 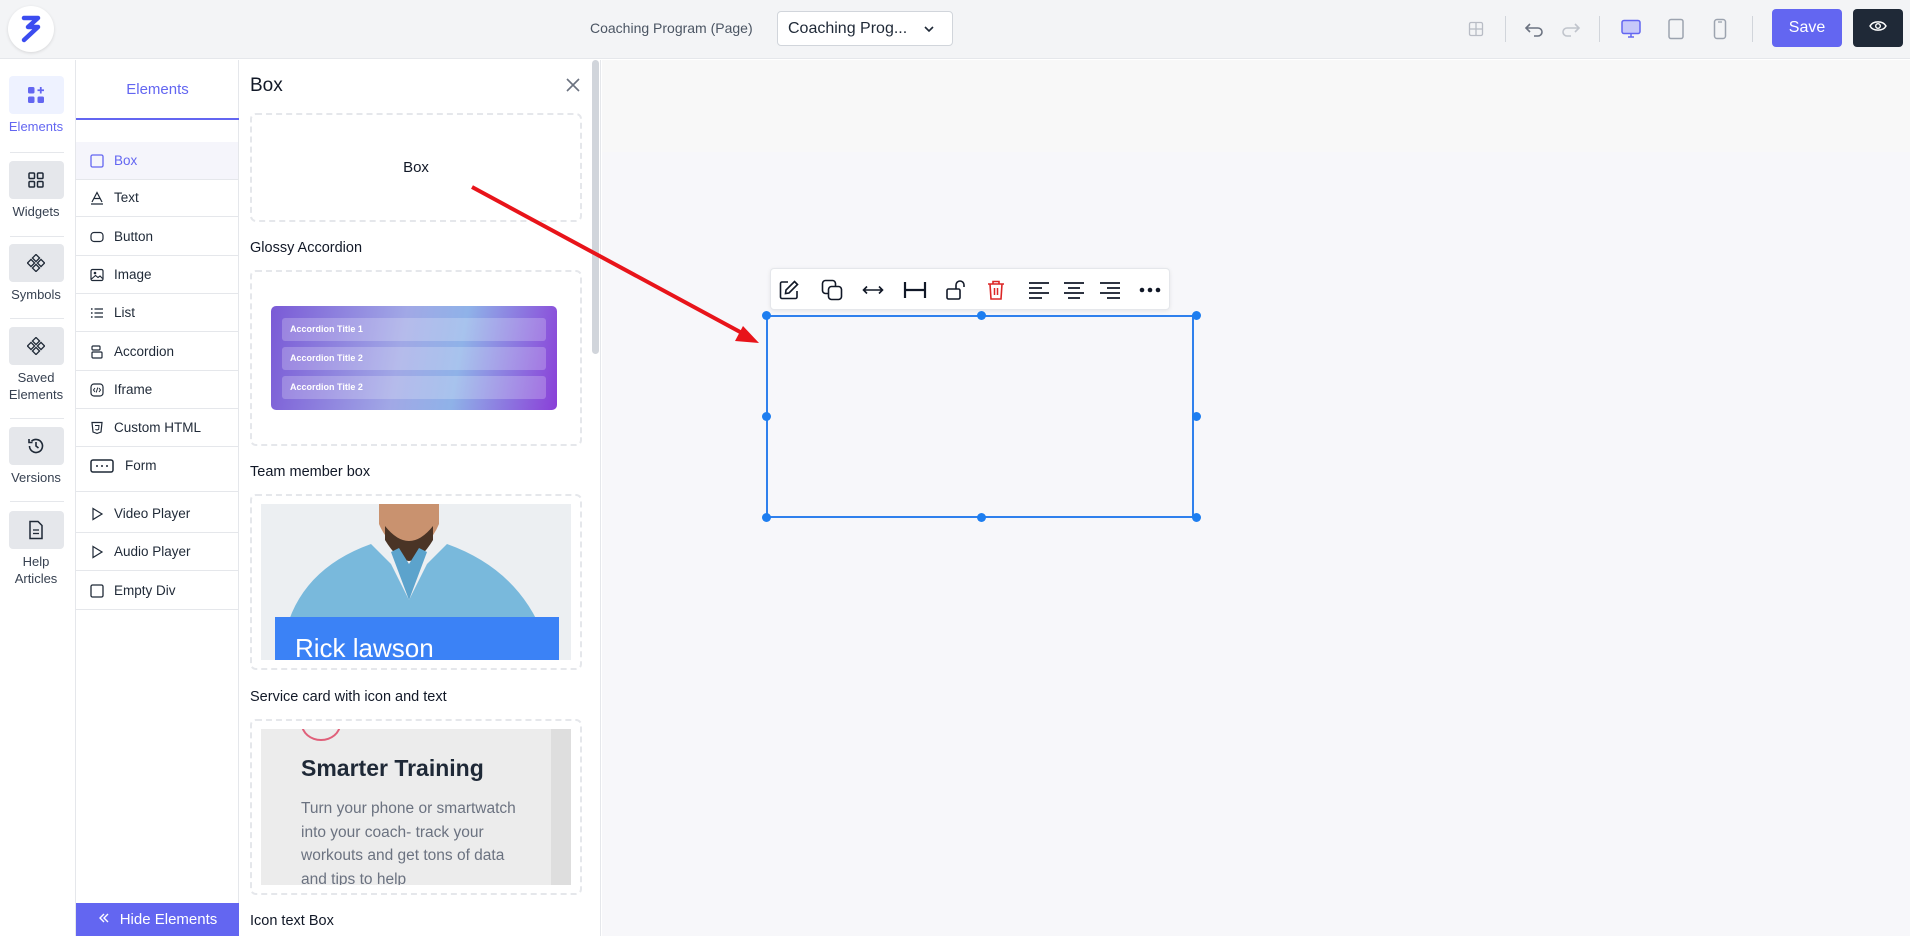 I want to click on element-item-image: Image, so click(x=157, y=275).